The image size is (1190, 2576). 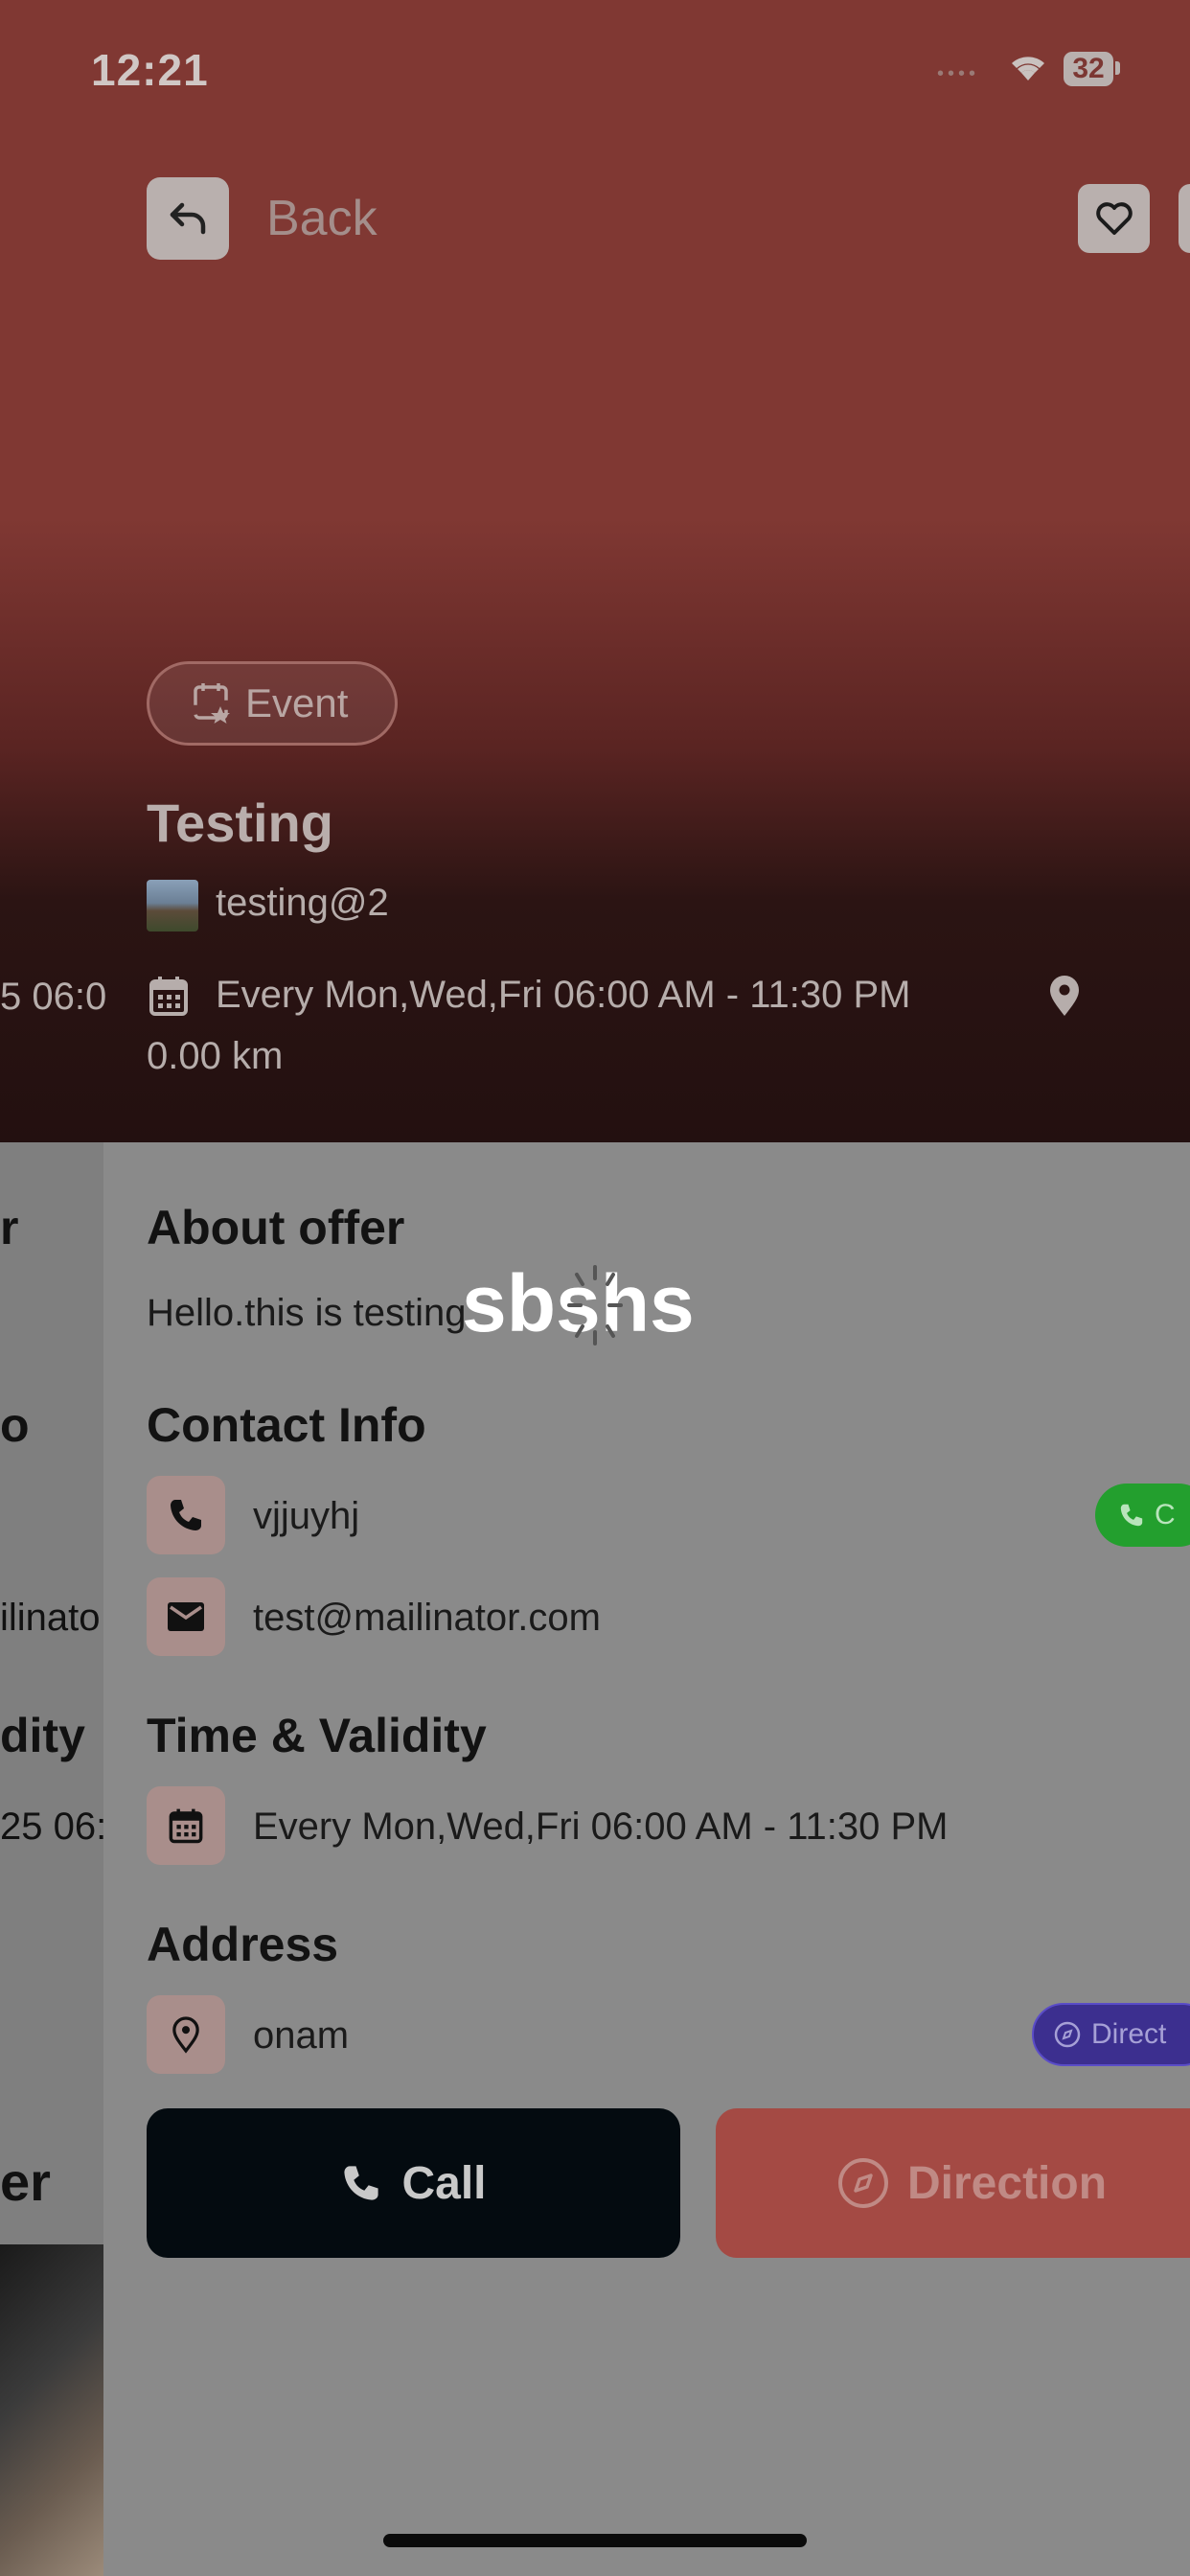 I want to click on event-title: Testing, so click(x=240, y=823).